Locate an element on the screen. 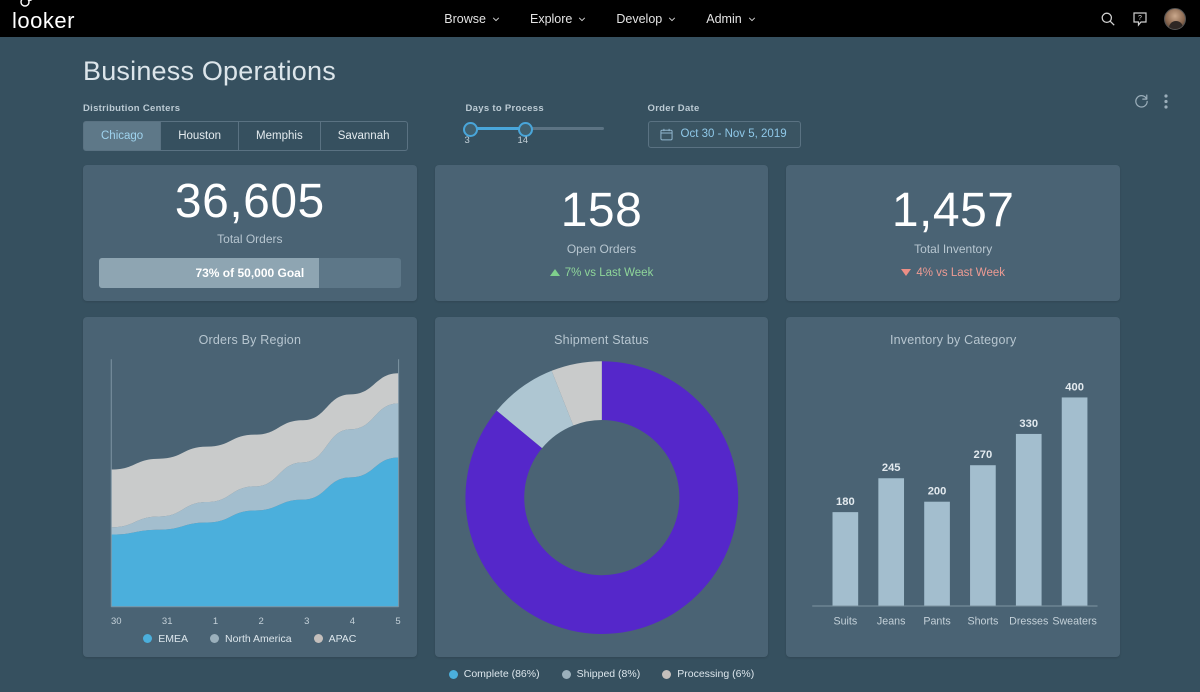 Image resolution: width=1200 pixels, height=692 pixels. distribution-center-option-savannah: Savannah is located at coordinates (364, 135).